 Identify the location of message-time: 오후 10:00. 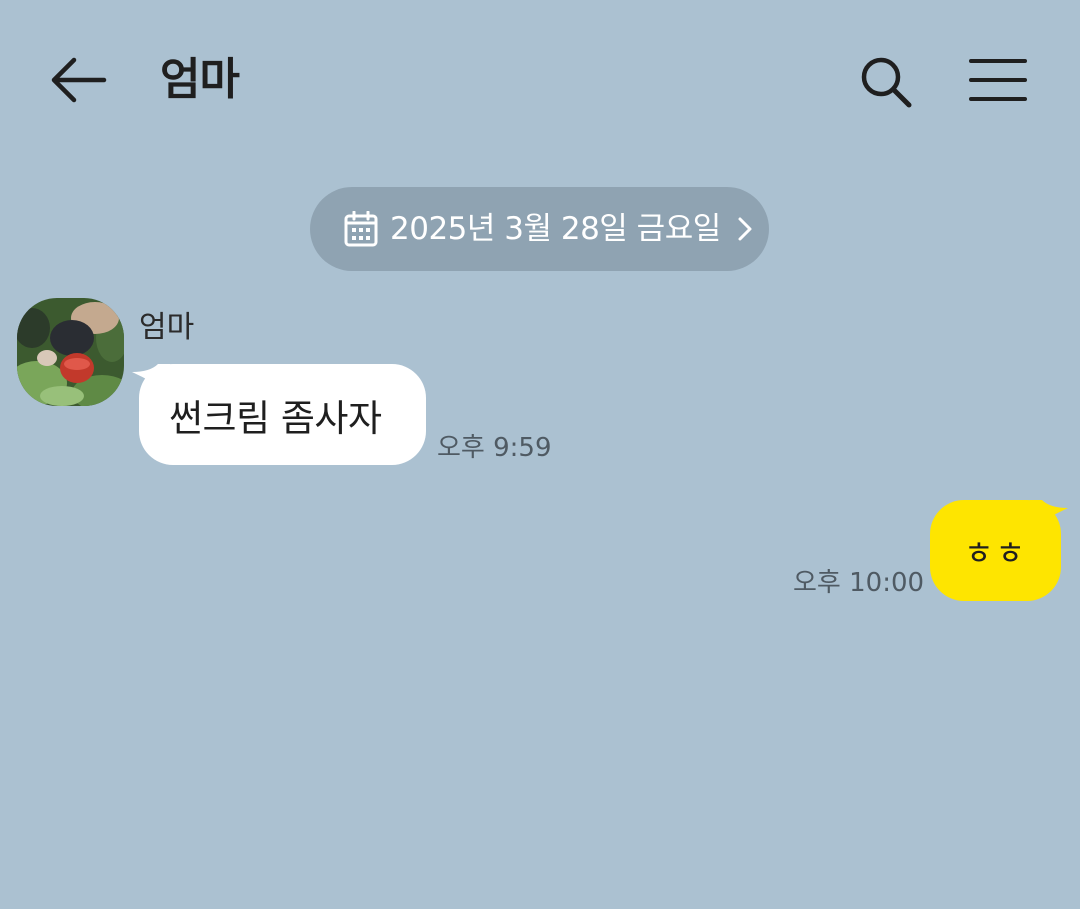
(859, 583).